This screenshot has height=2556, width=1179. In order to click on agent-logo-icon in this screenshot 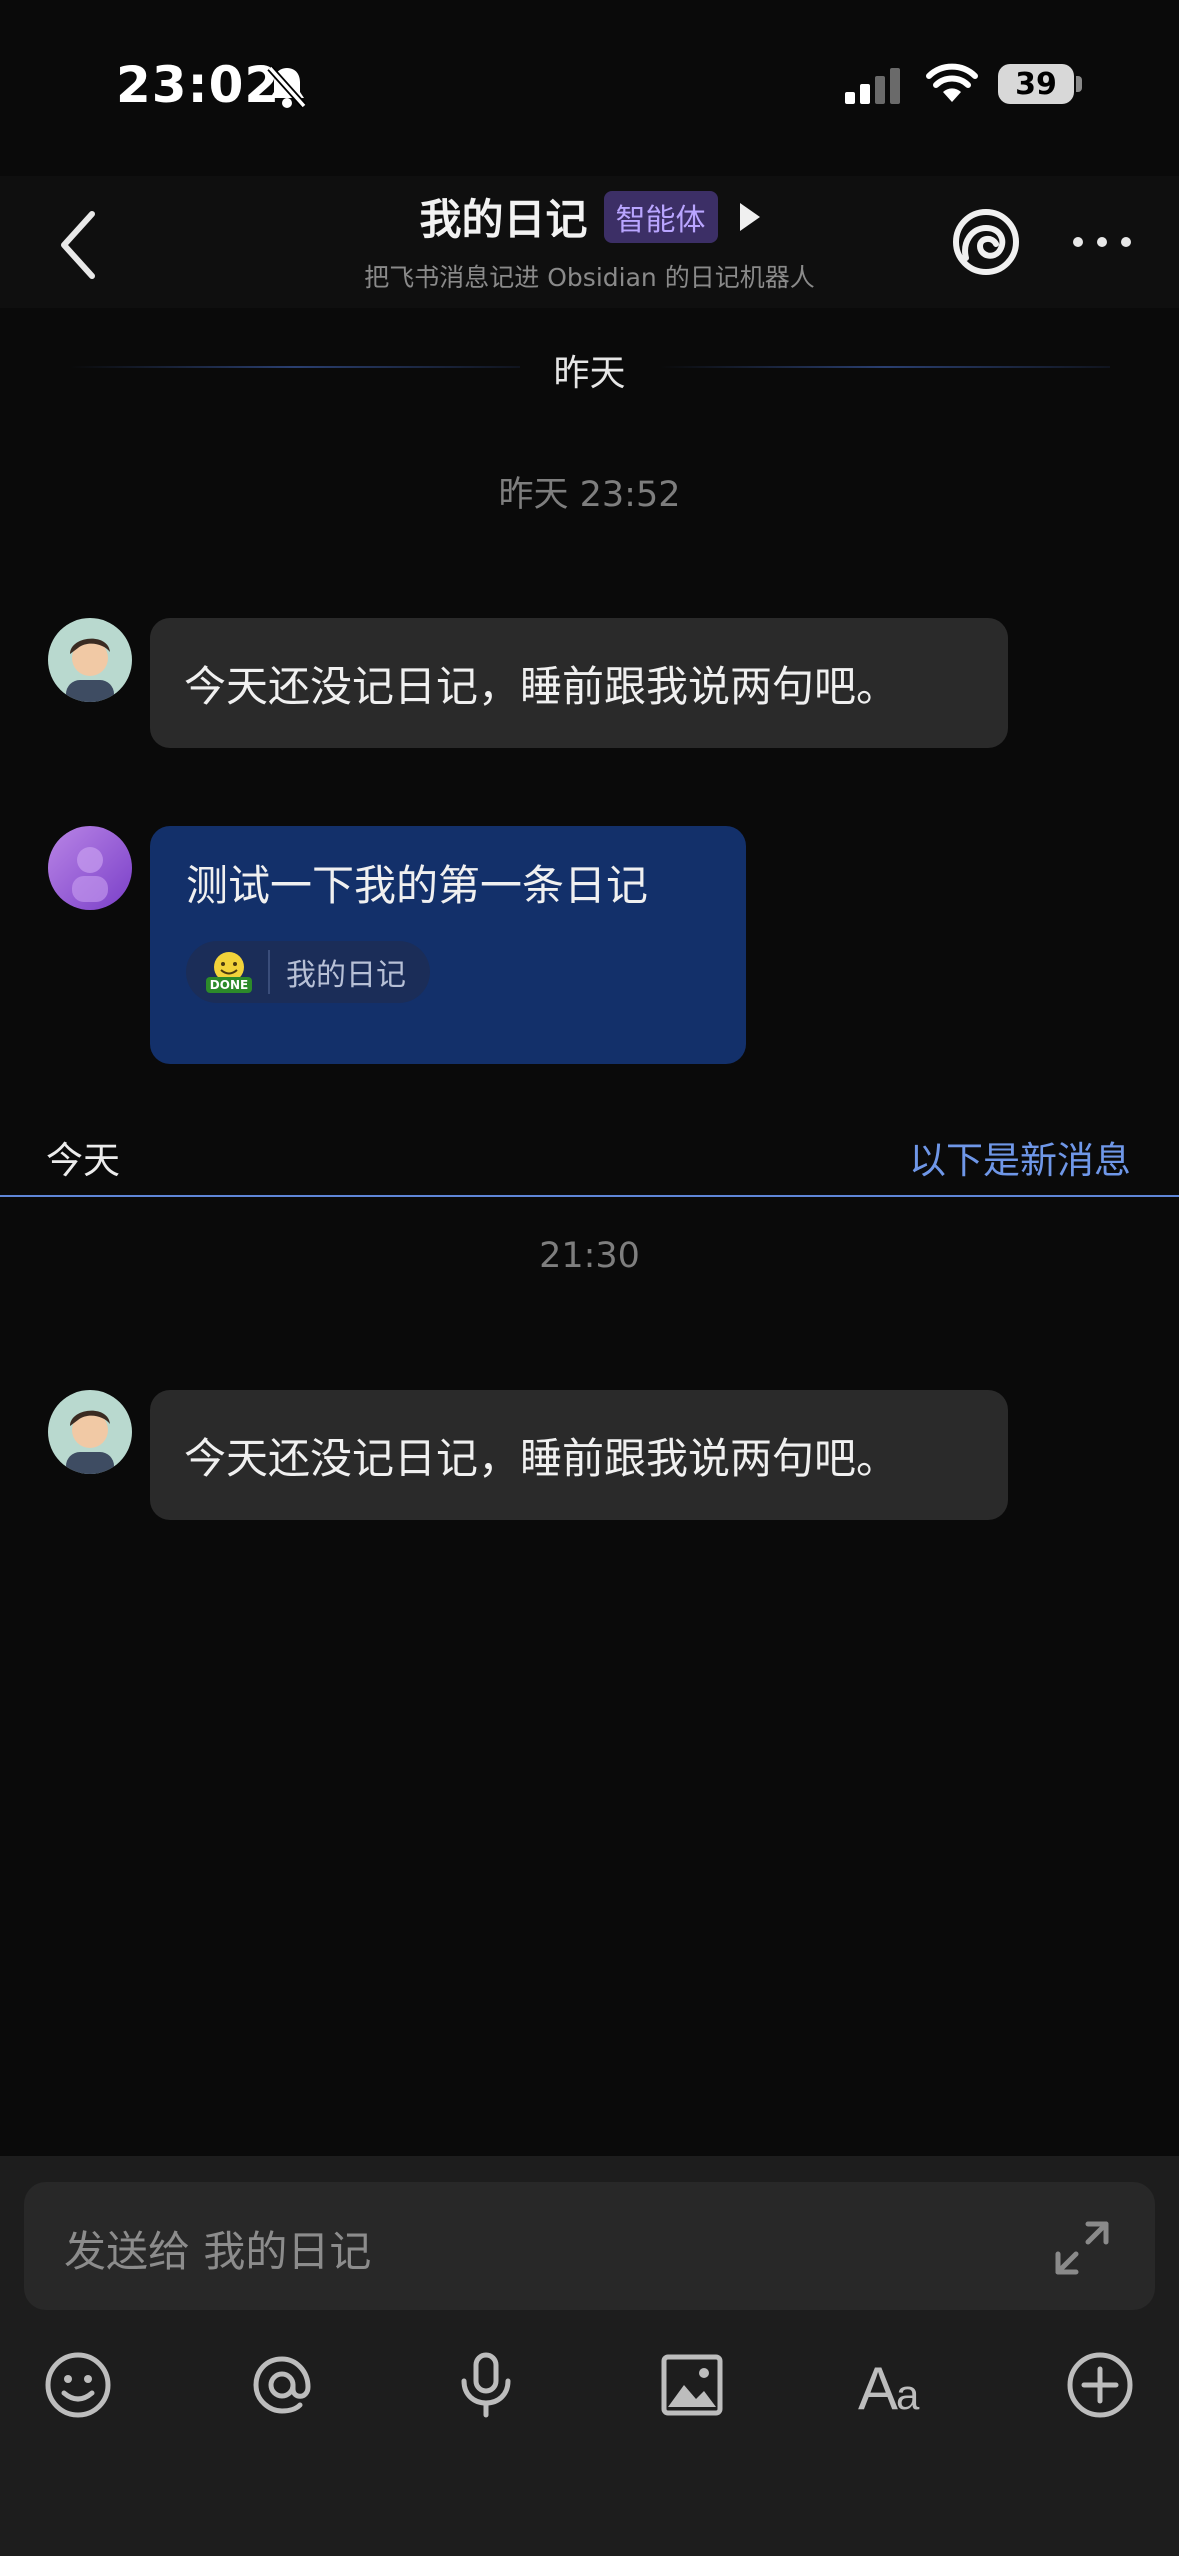, I will do `click(986, 244)`.